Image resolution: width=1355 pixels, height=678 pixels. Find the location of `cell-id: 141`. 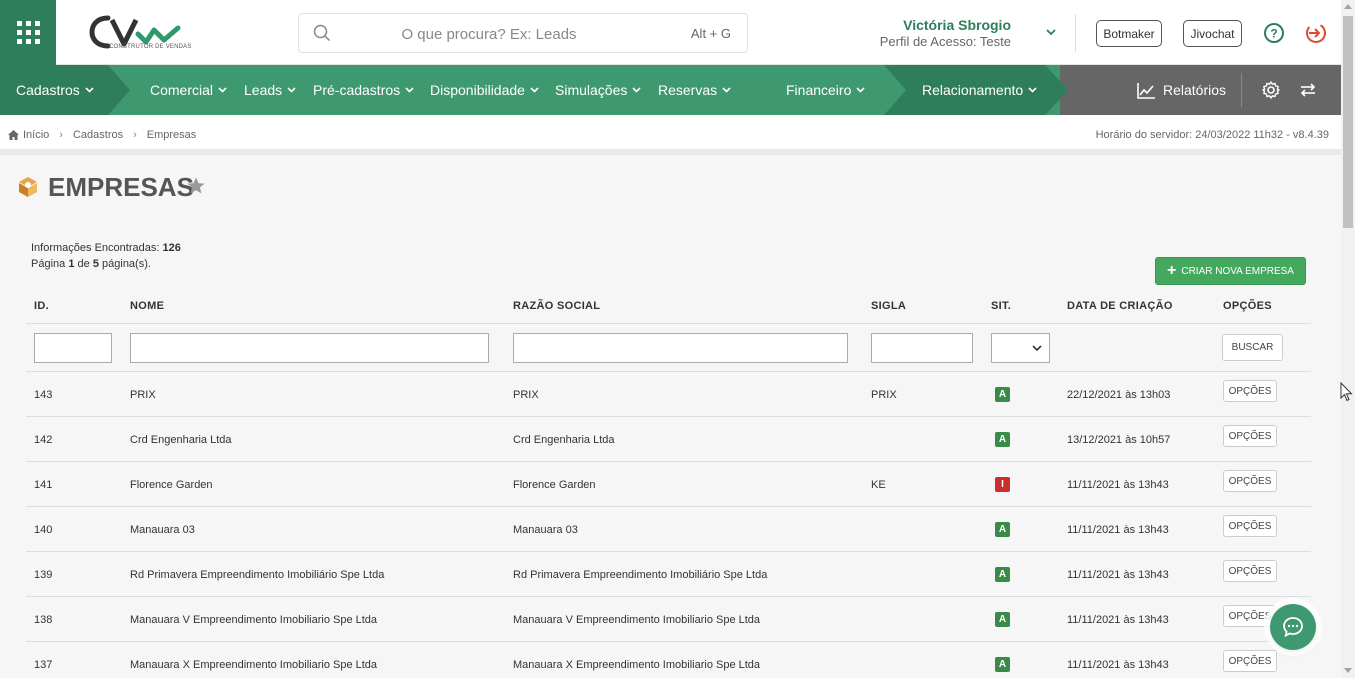

cell-id: 141 is located at coordinates (43, 485).